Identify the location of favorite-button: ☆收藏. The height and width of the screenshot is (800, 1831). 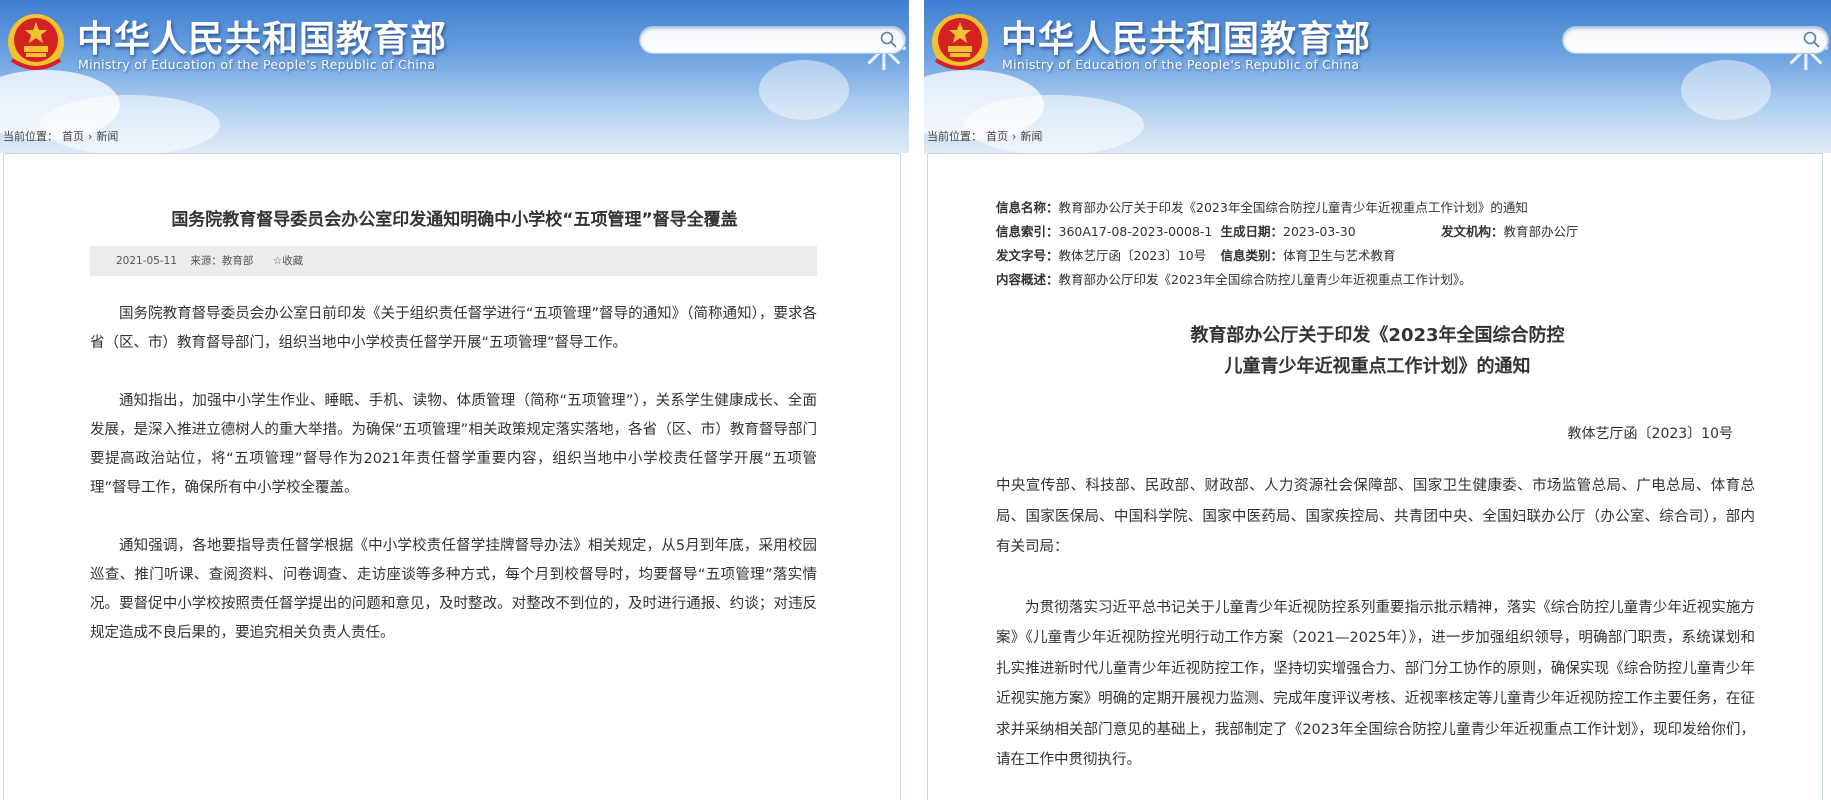
(288, 261).